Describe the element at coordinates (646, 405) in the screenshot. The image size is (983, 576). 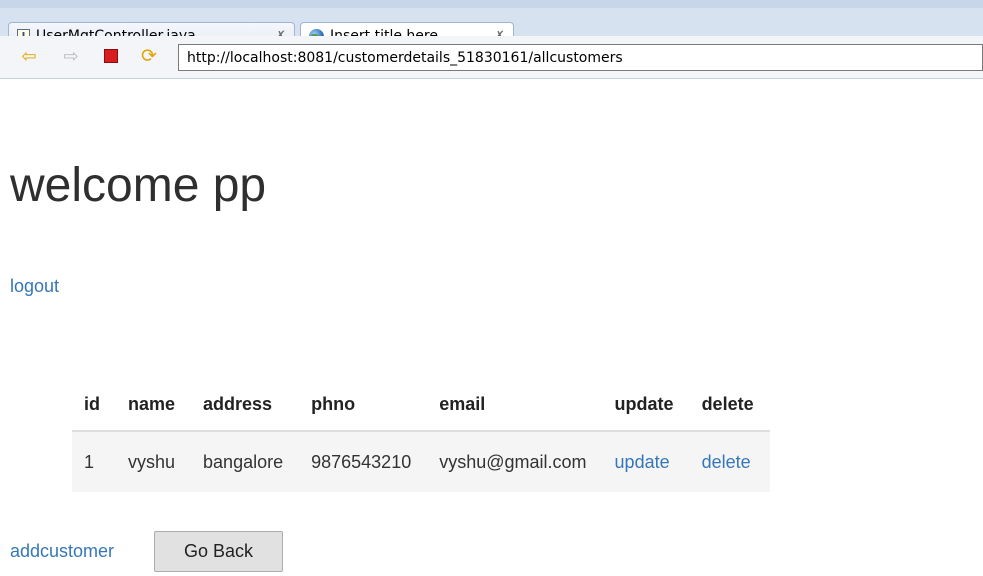
I see `column-header-update: update` at that location.